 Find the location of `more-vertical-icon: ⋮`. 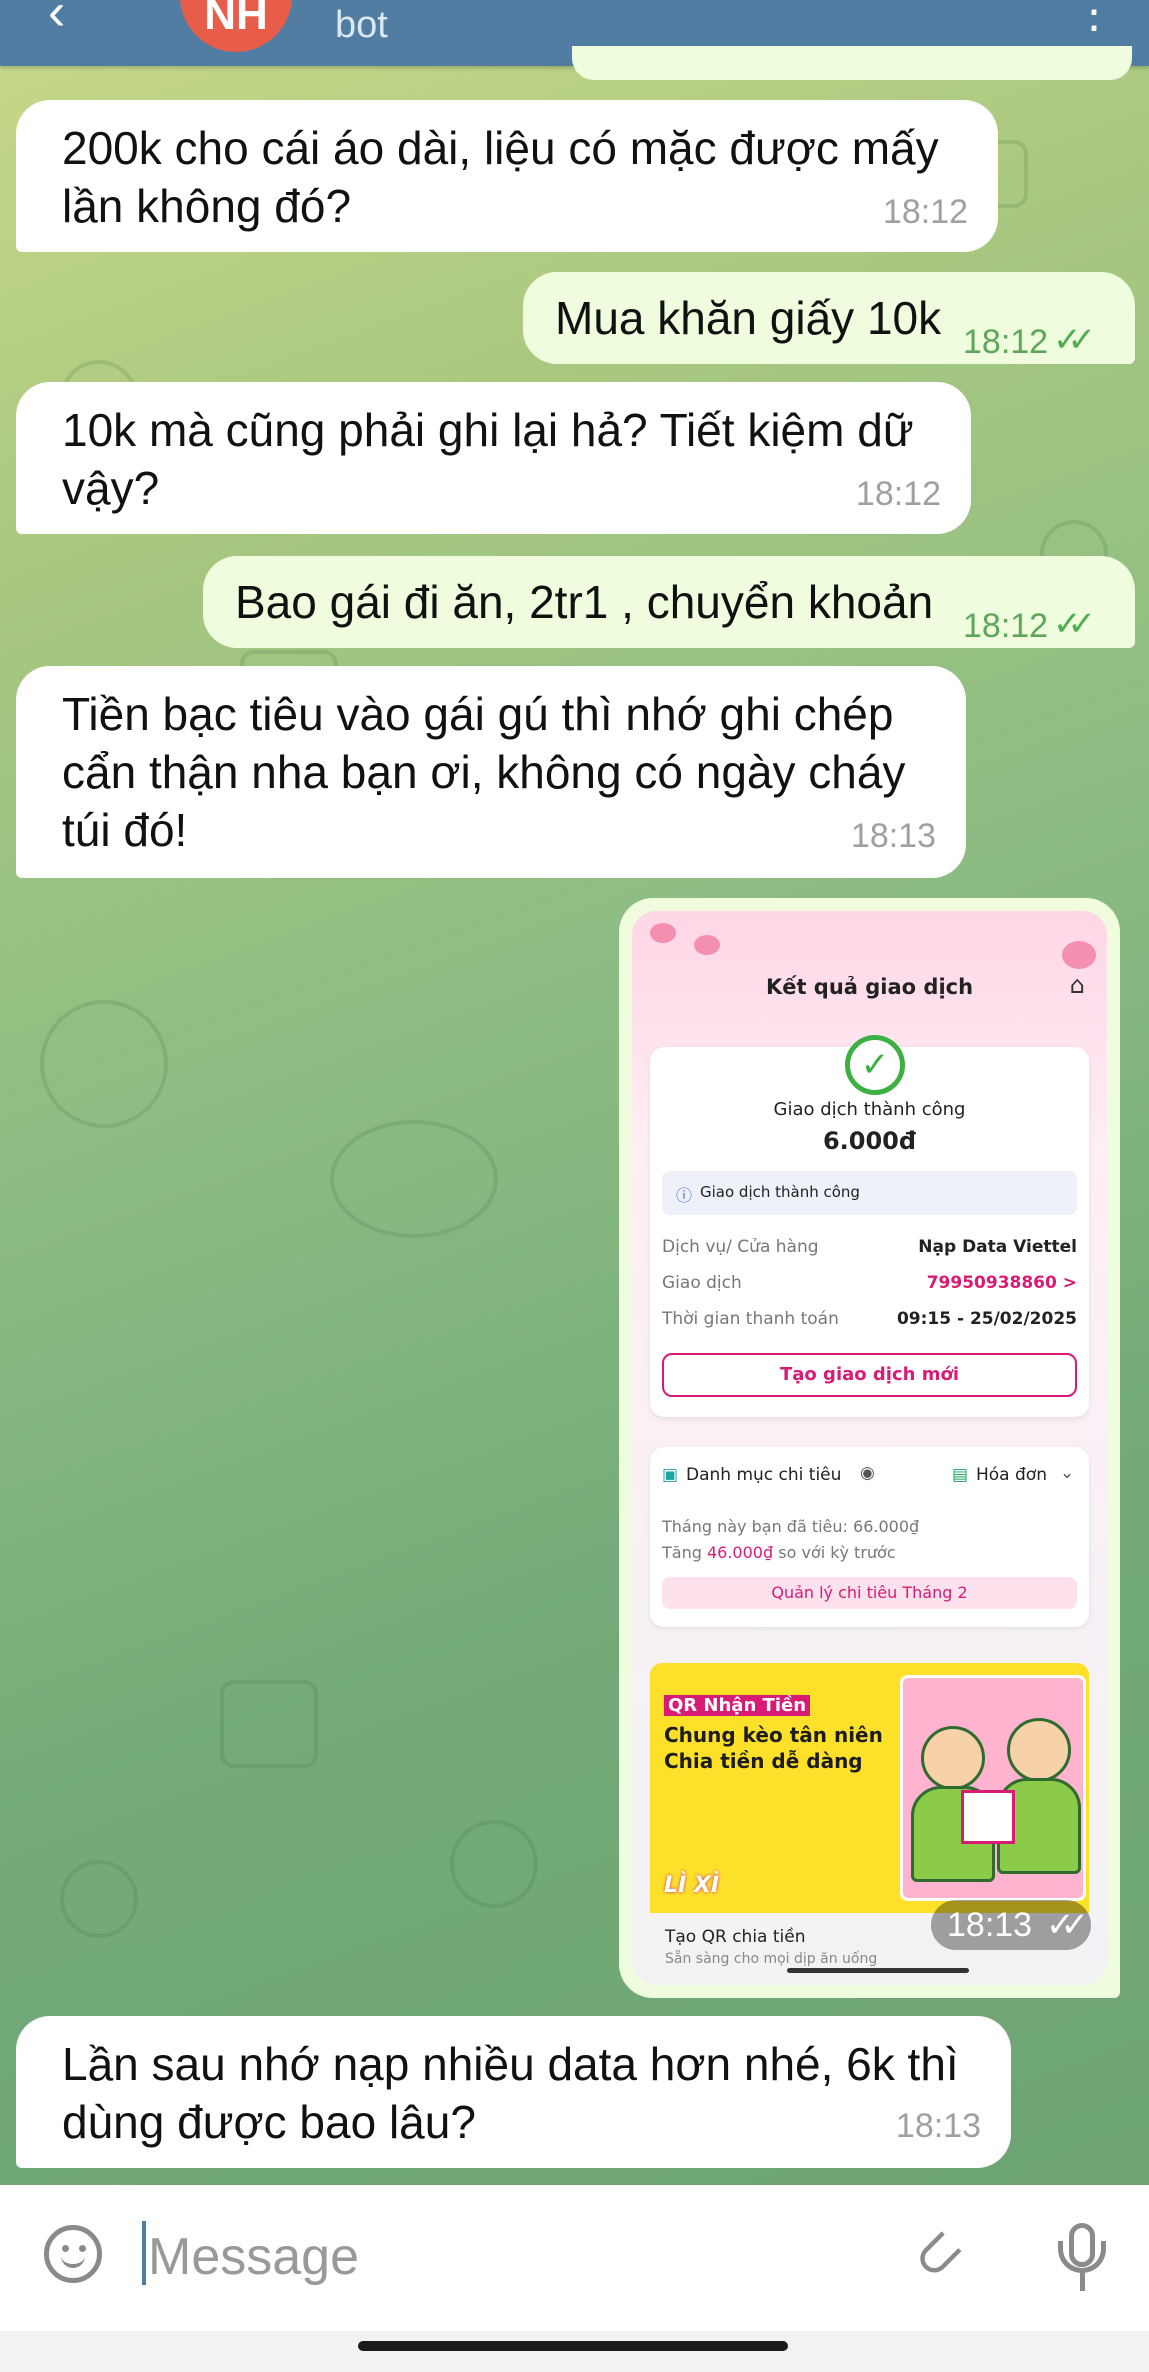

more-vertical-icon: ⋮ is located at coordinates (1094, 19).